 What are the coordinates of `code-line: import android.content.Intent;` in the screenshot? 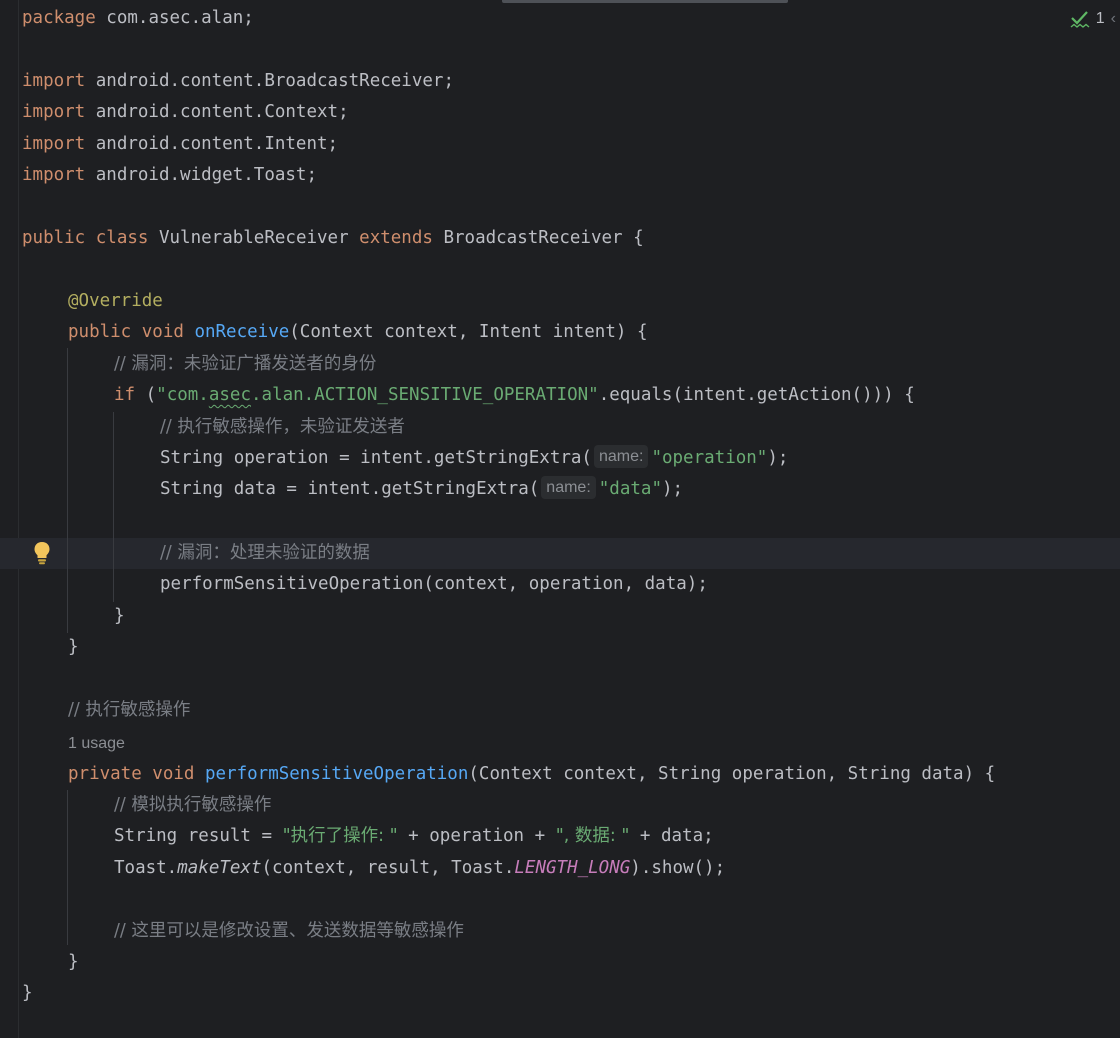 It's located at (180, 144).